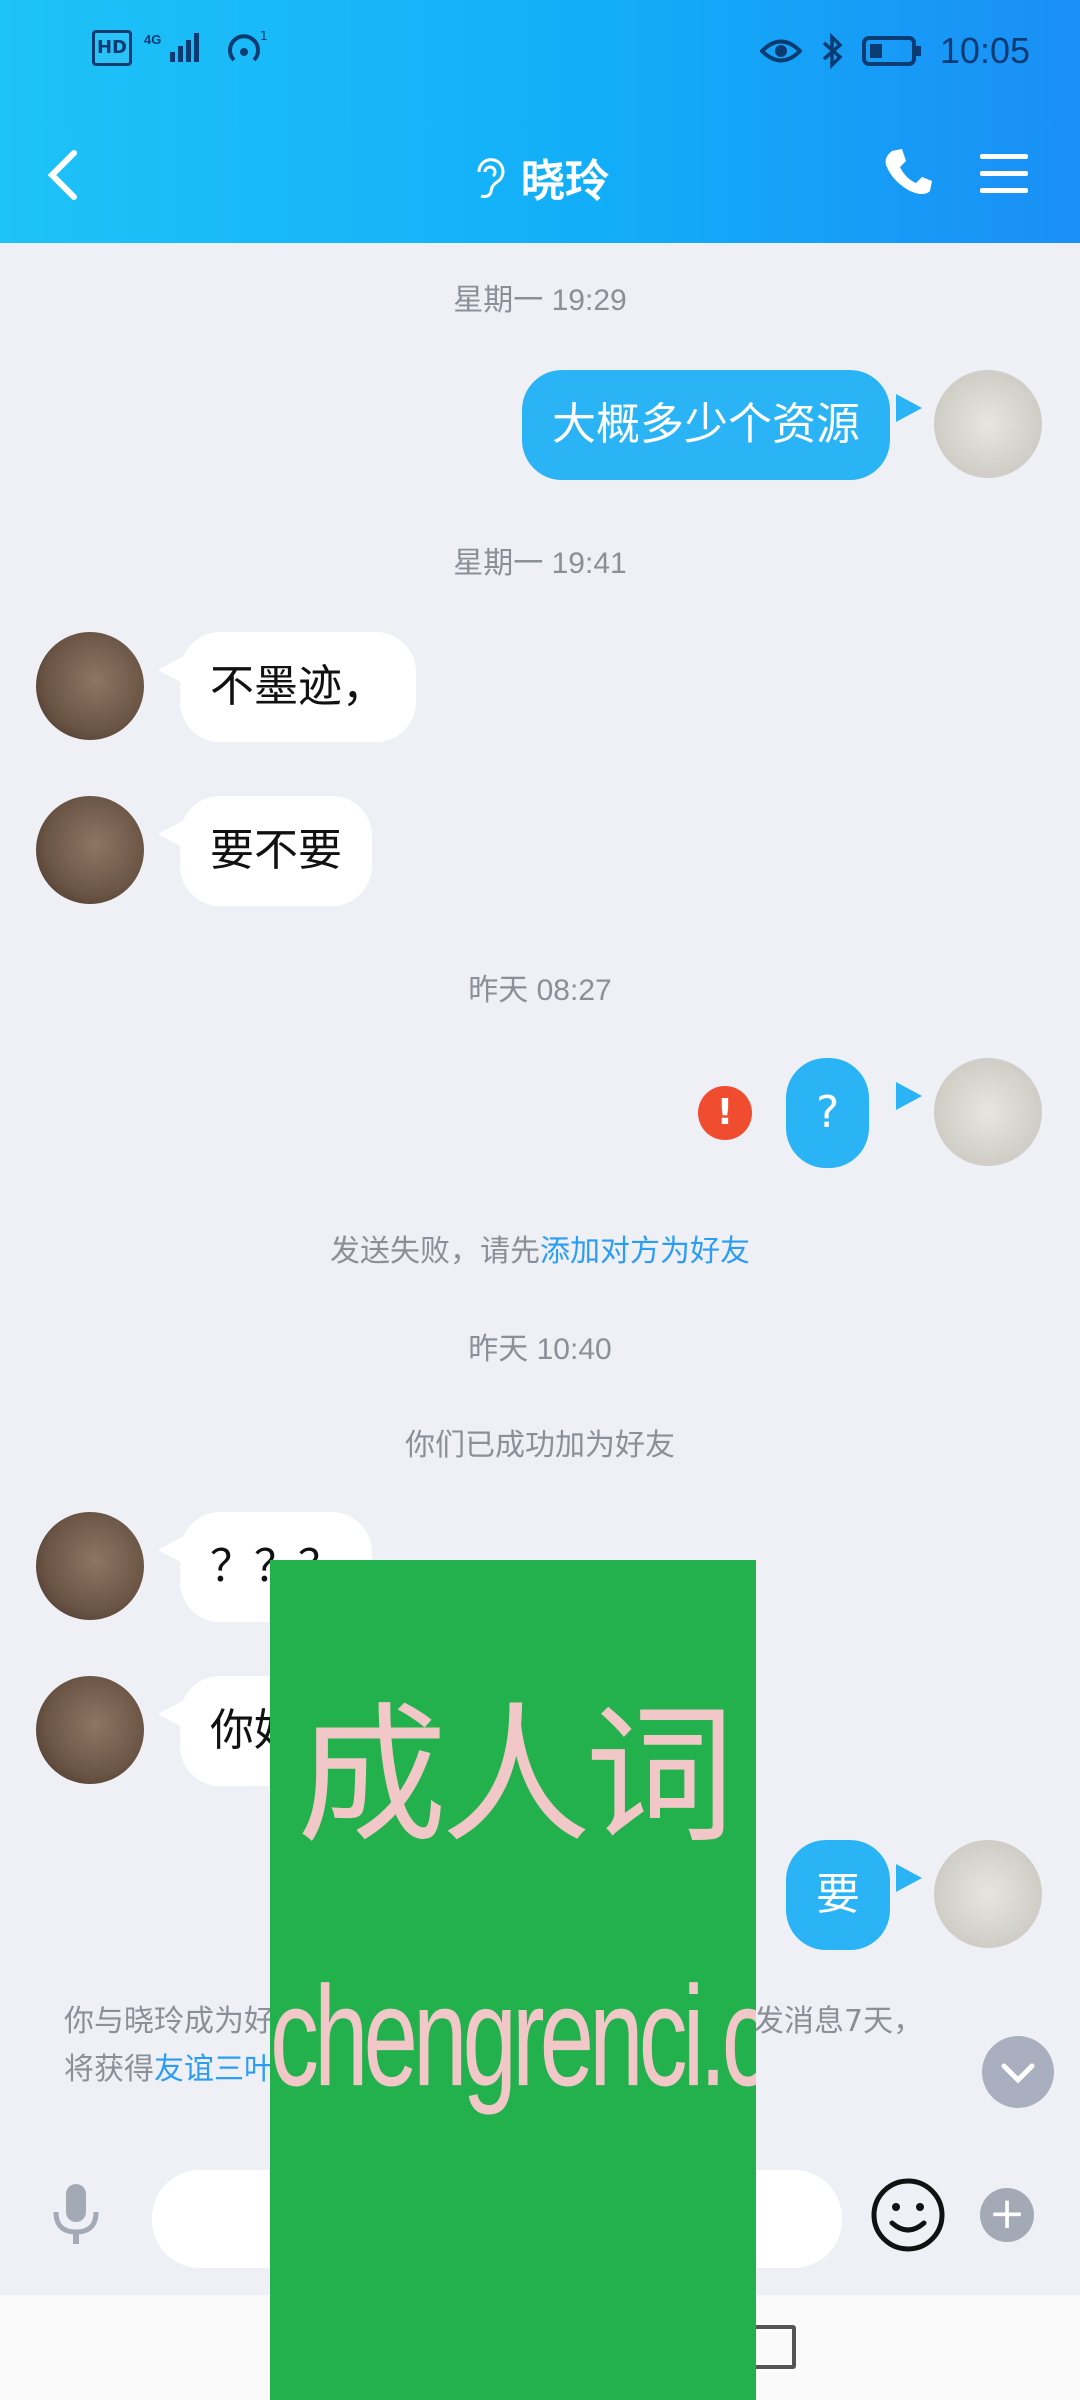 The image size is (1080, 2400). I want to click on message-bubble-sent: 要, so click(838, 1895).